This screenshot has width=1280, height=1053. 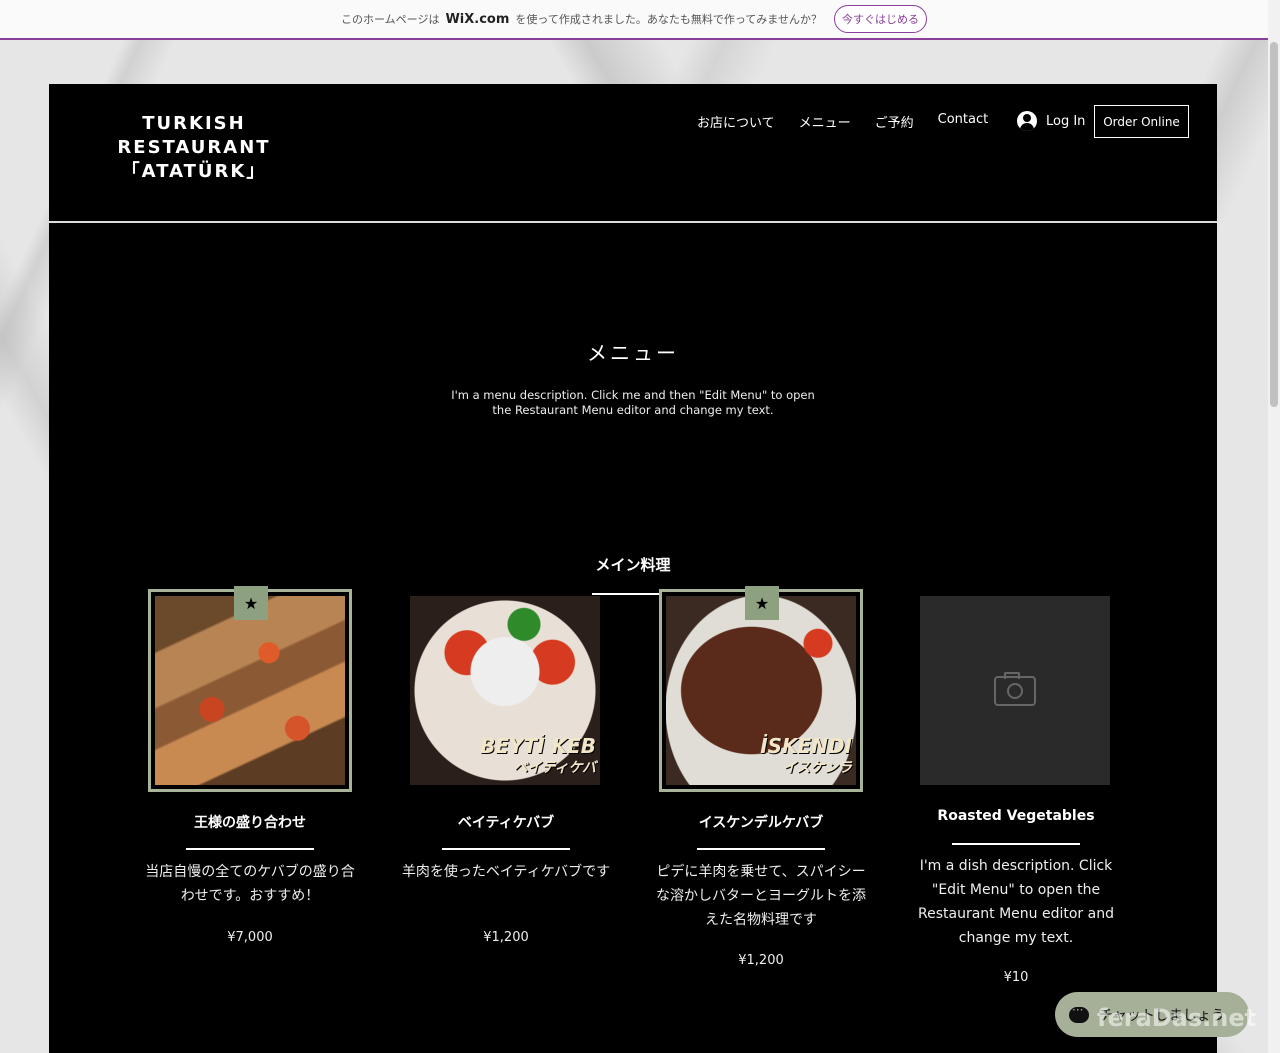 I want to click on dish-description: 当店自慢の全てのケバブの盛り合わせです。おすすめ！, so click(x=250, y=884).